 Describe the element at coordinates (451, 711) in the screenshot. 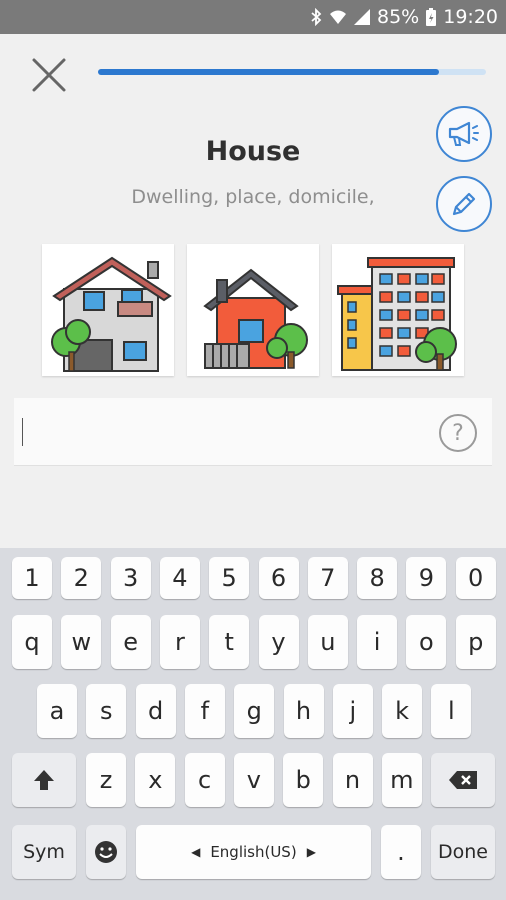

I see `key-l: l` at that location.